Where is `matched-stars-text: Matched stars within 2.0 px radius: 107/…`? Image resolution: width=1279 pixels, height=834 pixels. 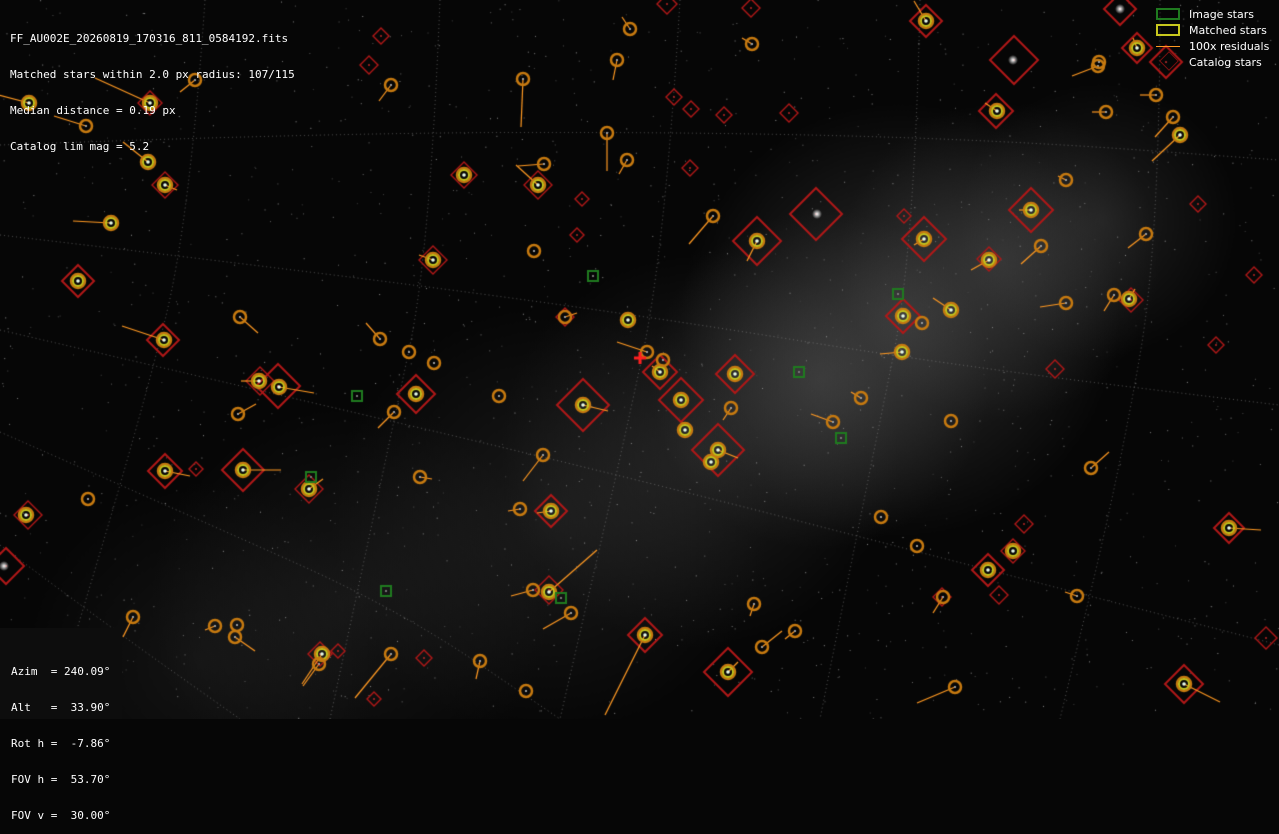 matched-stars-text: Matched stars within 2.0 px radius: 107/… is located at coordinates (152, 74).